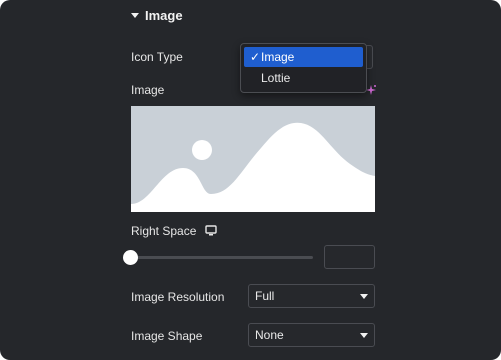 Image resolution: width=501 pixels, height=360 pixels. I want to click on check-icon: ✓, so click(255, 57).